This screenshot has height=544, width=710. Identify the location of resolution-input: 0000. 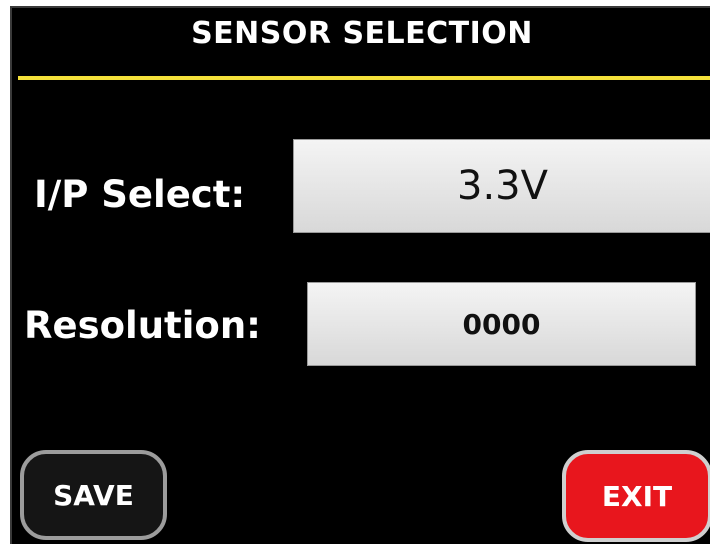
(501, 324).